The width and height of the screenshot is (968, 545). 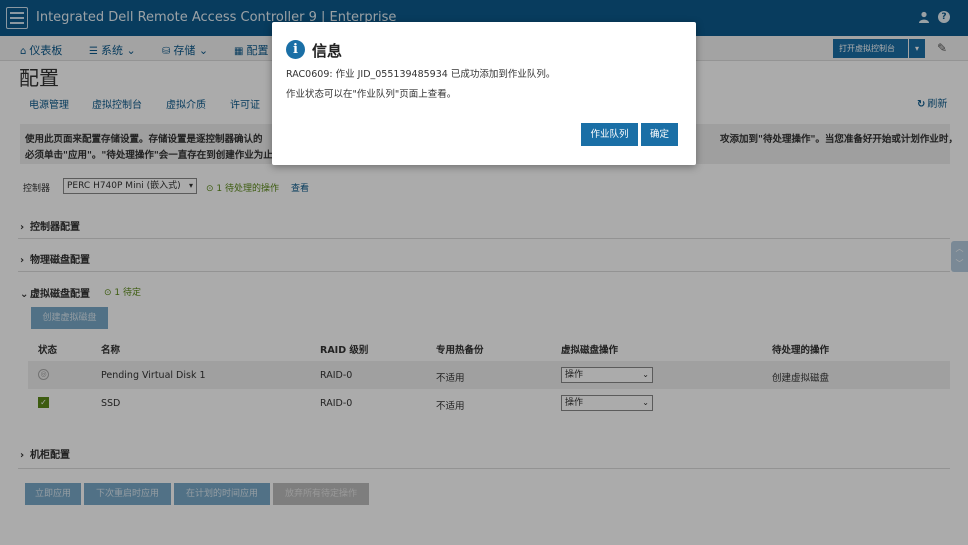 What do you see at coordinates (659, 134) in the screenshot?
I see `ok-button: 确定` at bounding box center [659, 134].